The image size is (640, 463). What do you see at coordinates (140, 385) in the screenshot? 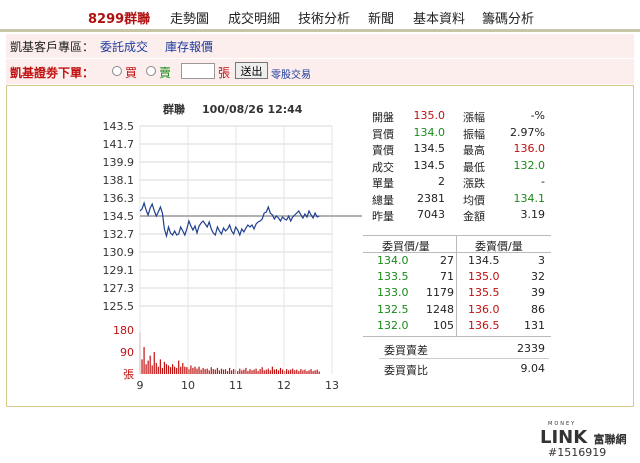
I see `x-tick-label: 9` at bounding box center [140, 385].